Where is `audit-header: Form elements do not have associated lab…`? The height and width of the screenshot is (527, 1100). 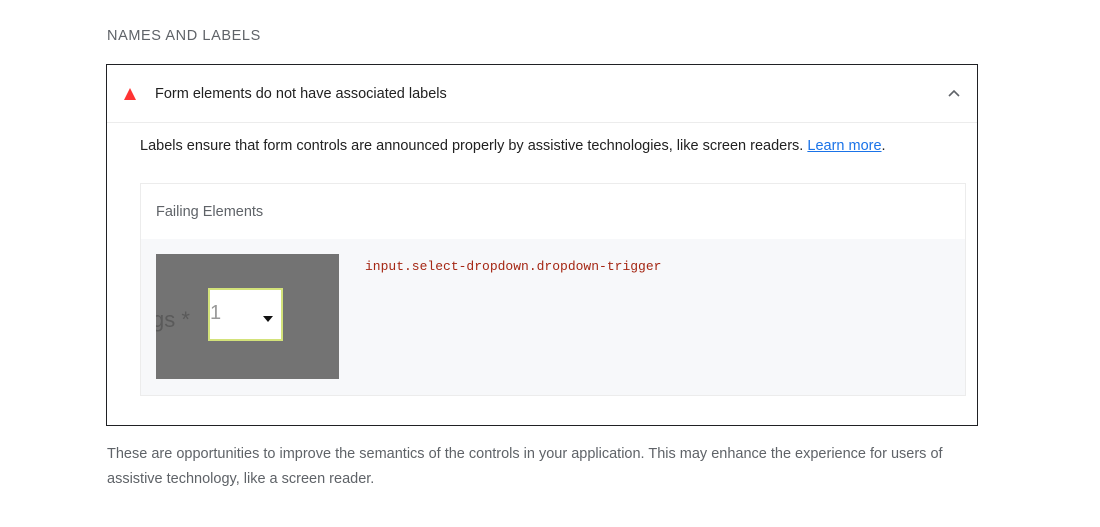 audit-header: Form elements do not have associated lab… is located at coordinates (542, 94).